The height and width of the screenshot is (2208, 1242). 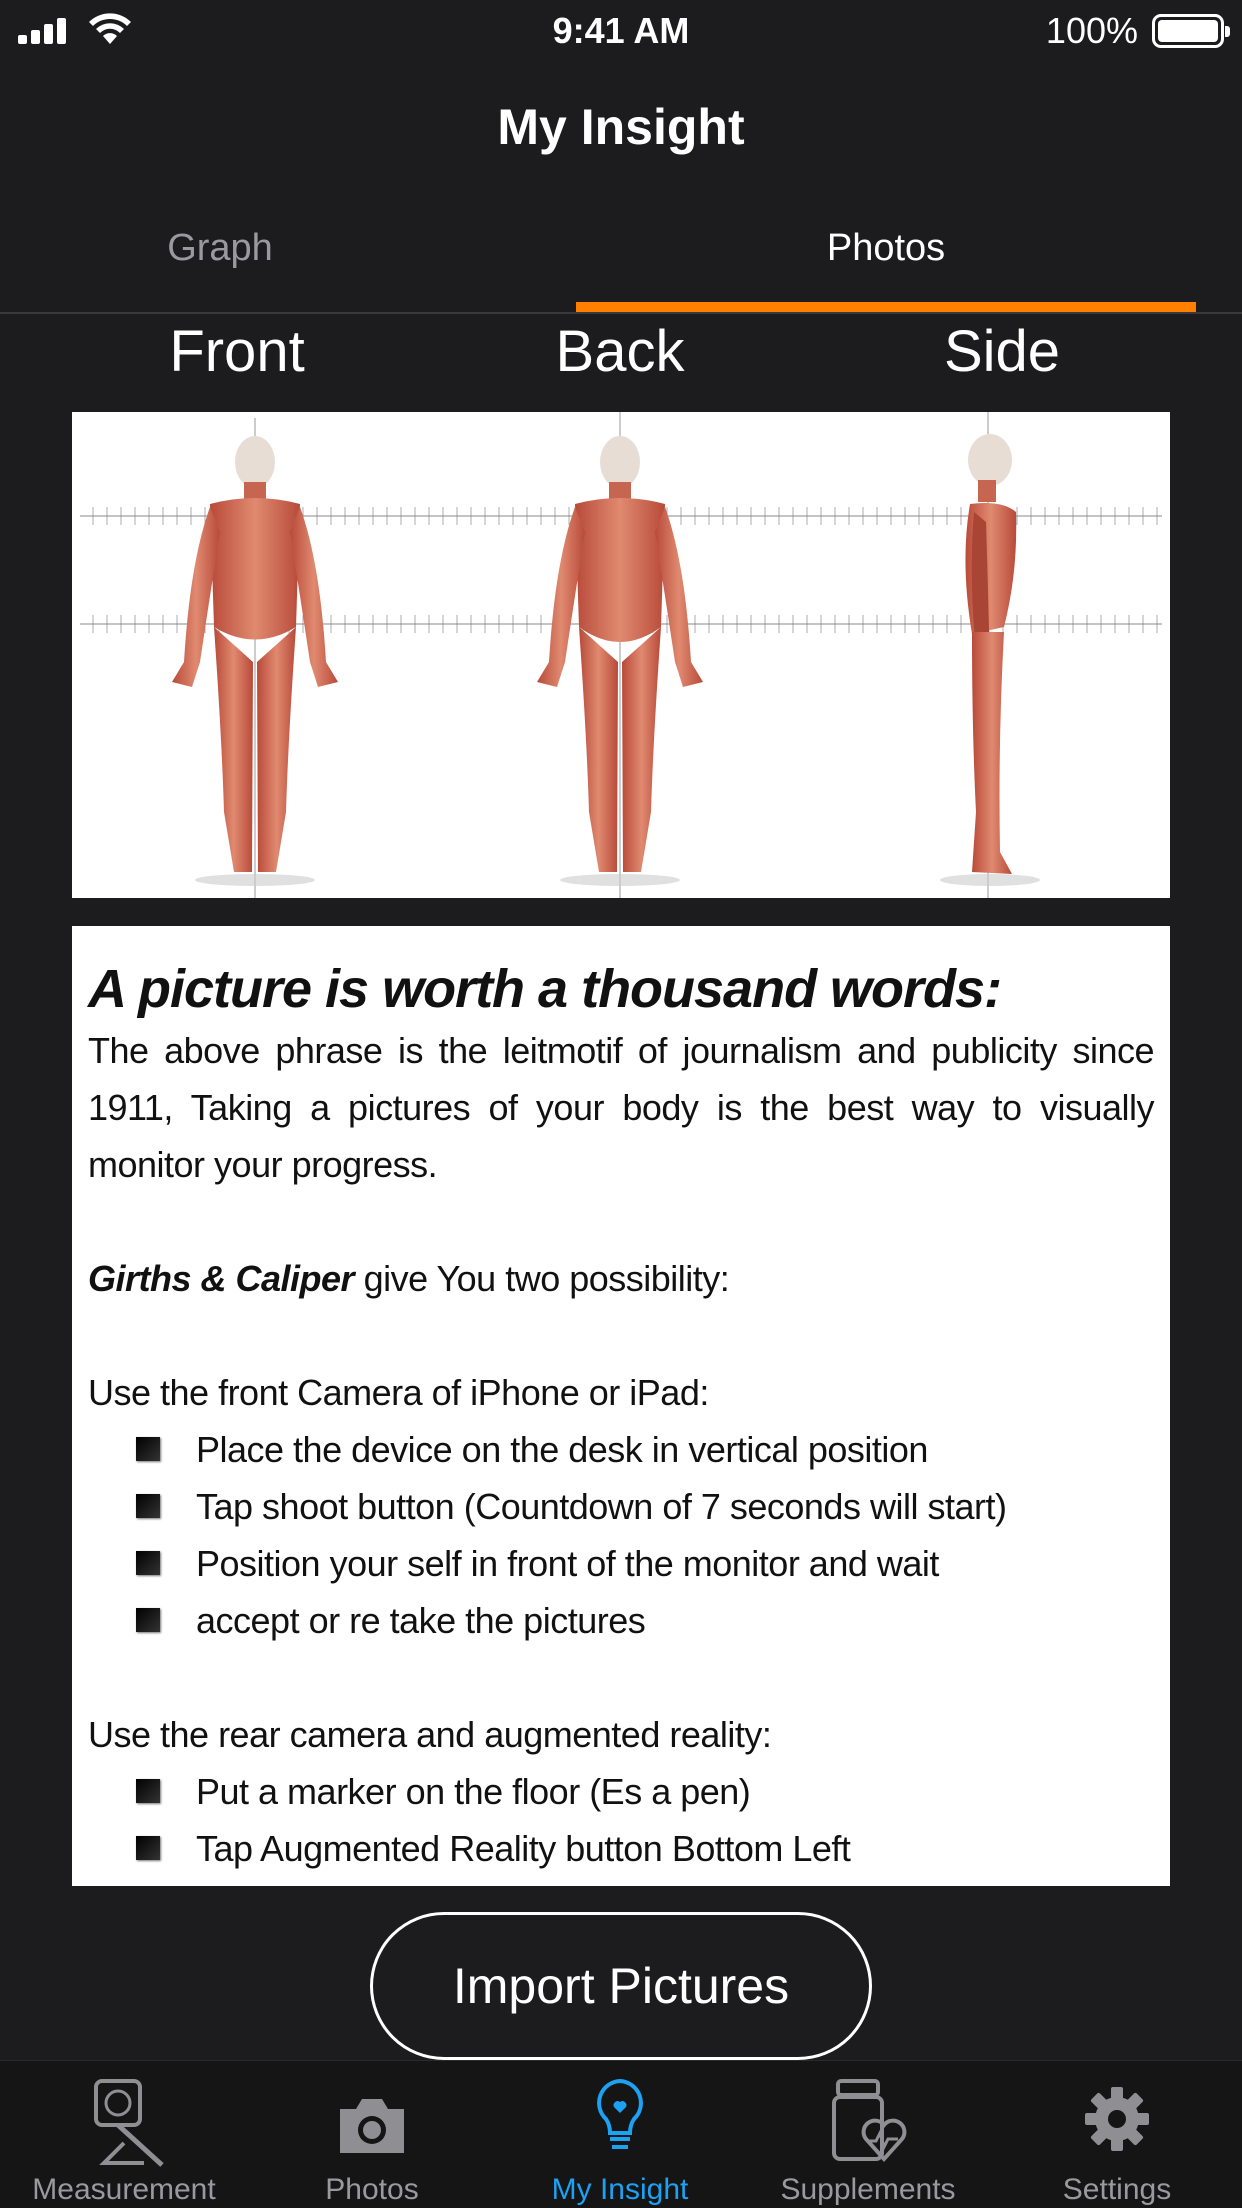 I want to click on status-bar: 9:41 AM 100%, so click(x=621, y=31).